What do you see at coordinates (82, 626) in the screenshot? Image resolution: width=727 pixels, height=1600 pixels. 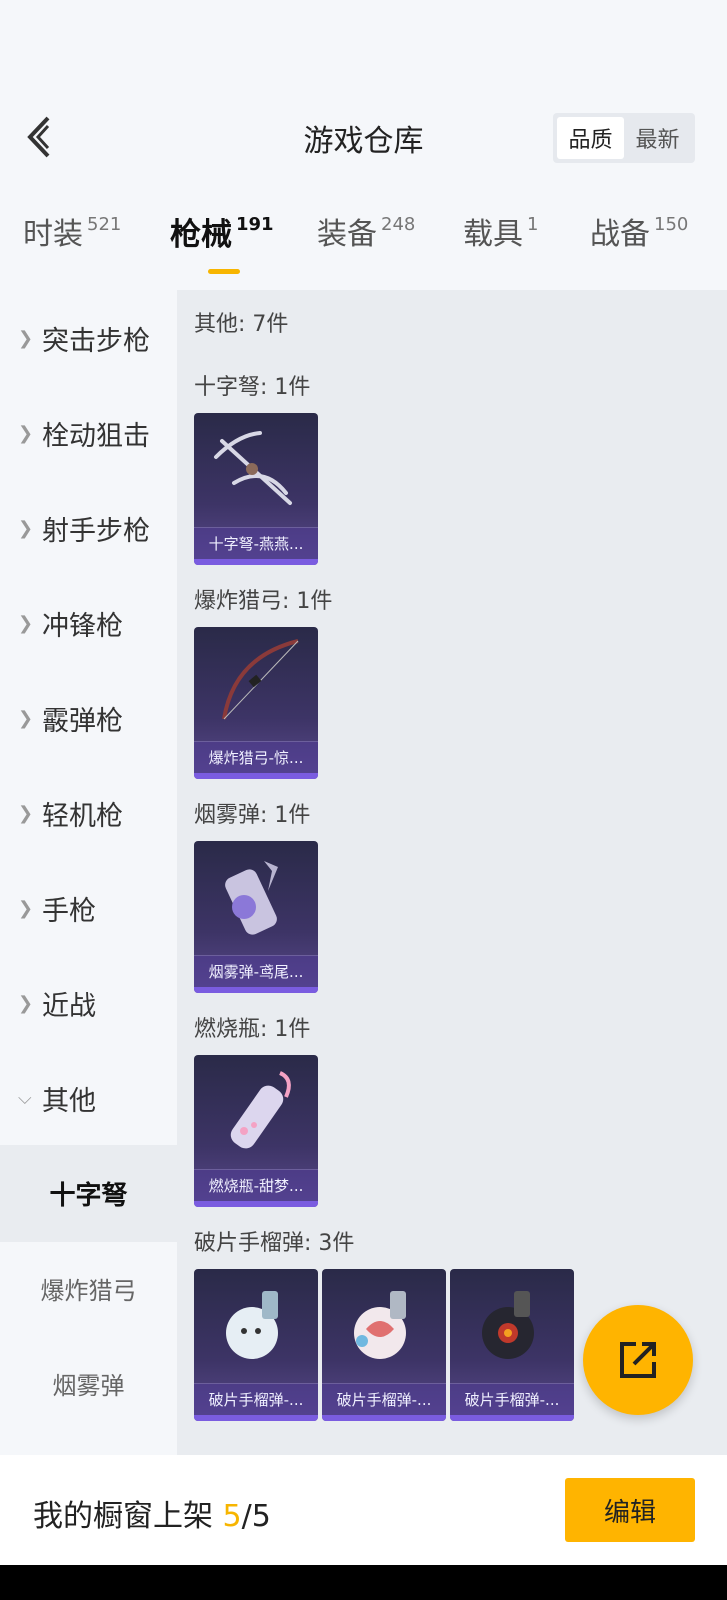 I see `sidebar-item-label: 冲锋枪` at bounding box center [82, 626].